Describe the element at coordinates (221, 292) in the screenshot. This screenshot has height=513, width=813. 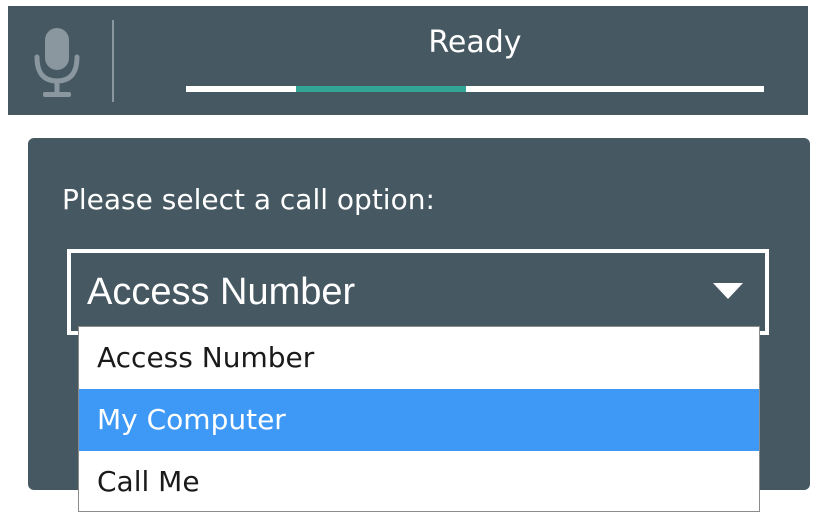
I see `selected-call-option: Access Number` at that location.